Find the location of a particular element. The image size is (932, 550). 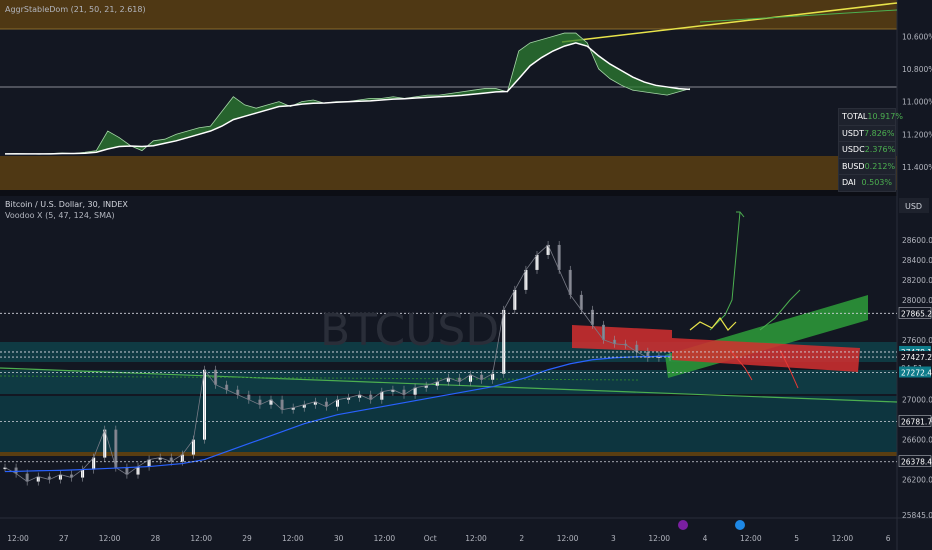

event-icon-flag is located at coordinates (740, 525).